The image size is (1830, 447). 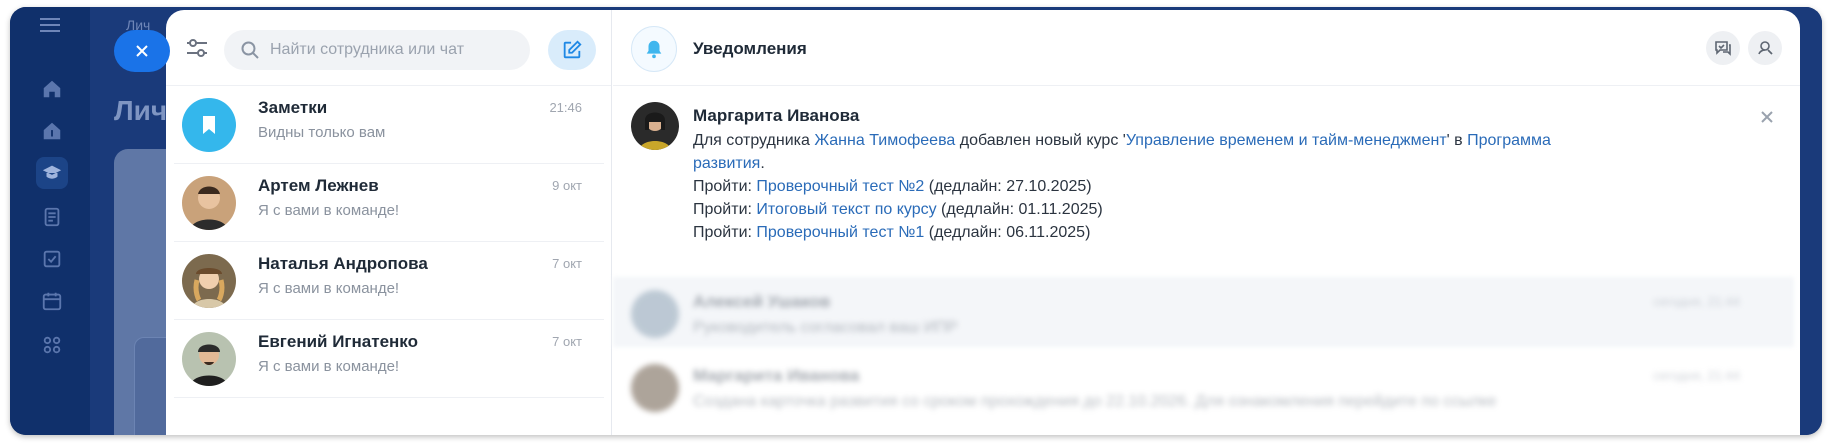 I want to click on chat-preview: Видны только вам, so click(x=322, y=132).